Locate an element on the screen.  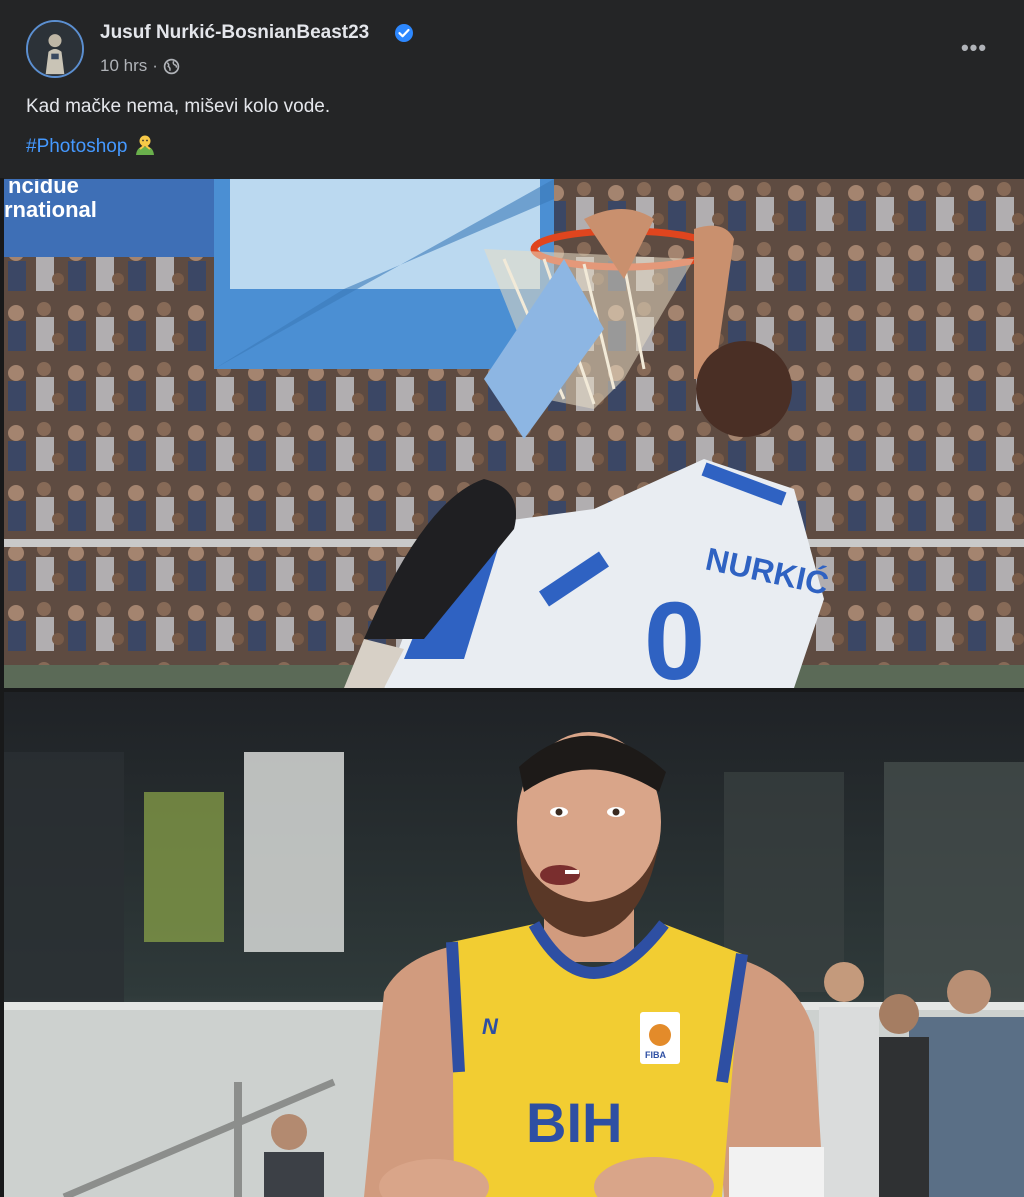
jersey-bih-text: BIH is located at coordinates (574, 1122).